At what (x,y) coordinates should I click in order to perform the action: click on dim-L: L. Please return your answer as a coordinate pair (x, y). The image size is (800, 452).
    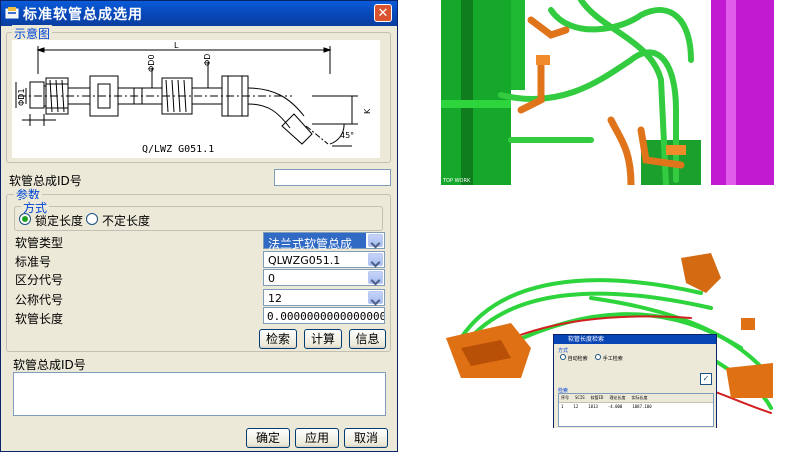
    Looking at the image, I should click on (176, 45).